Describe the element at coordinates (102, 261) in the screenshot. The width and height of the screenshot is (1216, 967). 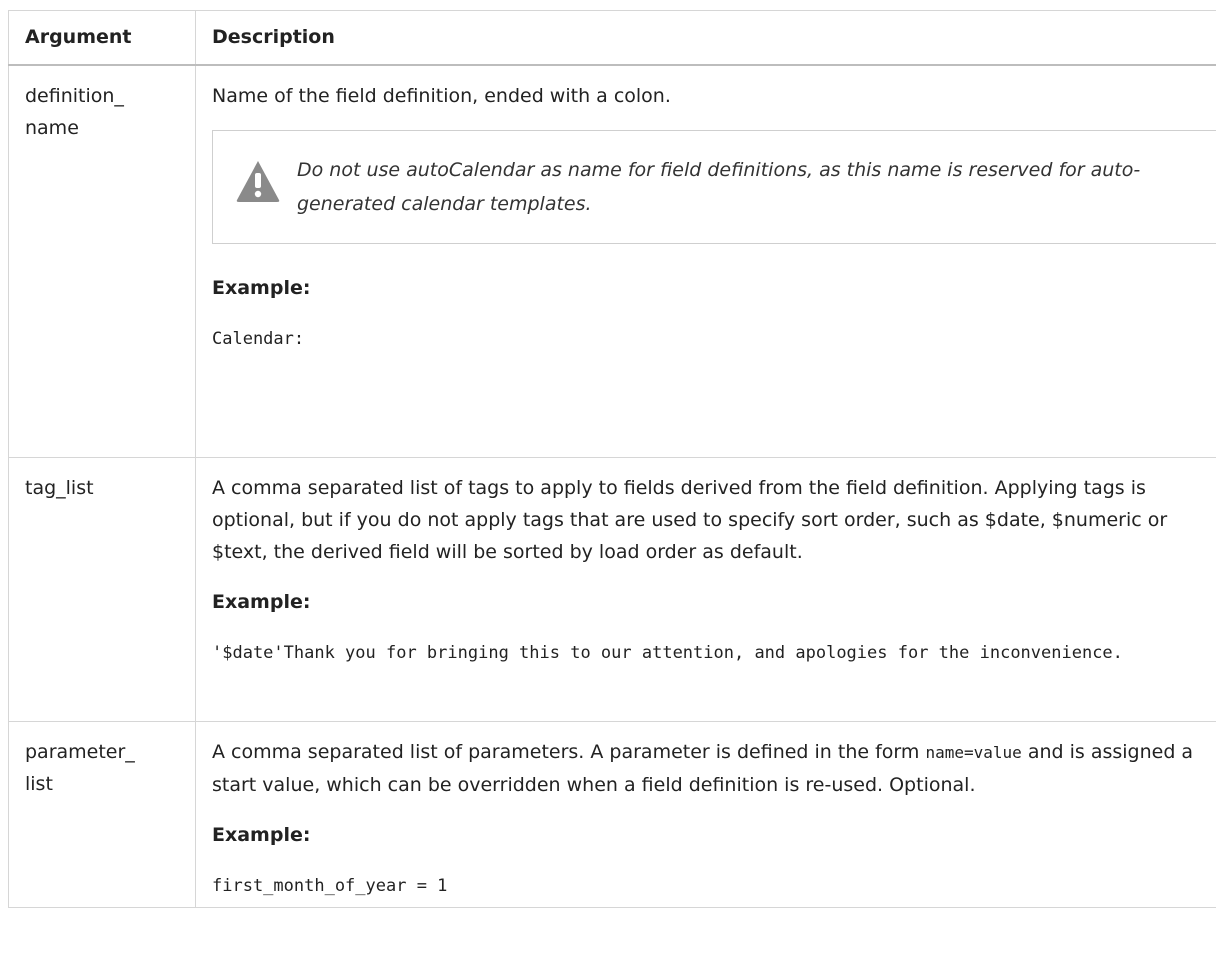
I see `argument-cell: definition_ name` at that location.